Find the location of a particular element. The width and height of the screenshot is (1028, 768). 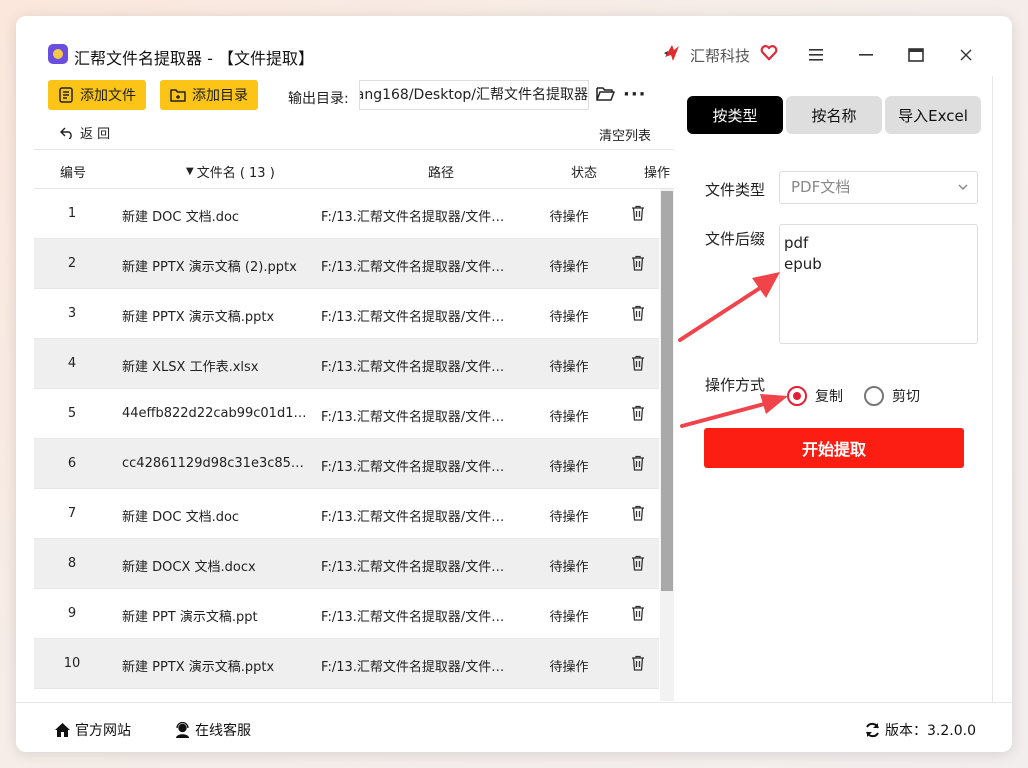

back-arrow-icon is located at coordinates (66, 133).